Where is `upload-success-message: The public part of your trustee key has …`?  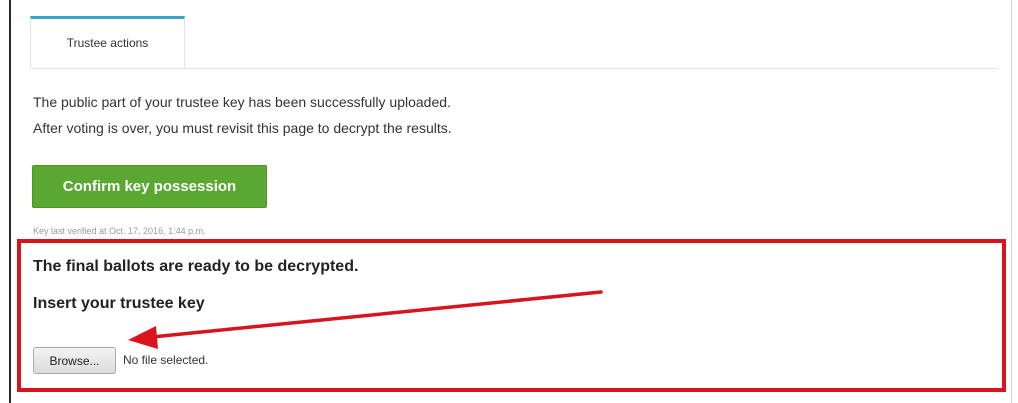 upload-success-message: The public part of your trustee key has … is located at coordinates (242, 102).